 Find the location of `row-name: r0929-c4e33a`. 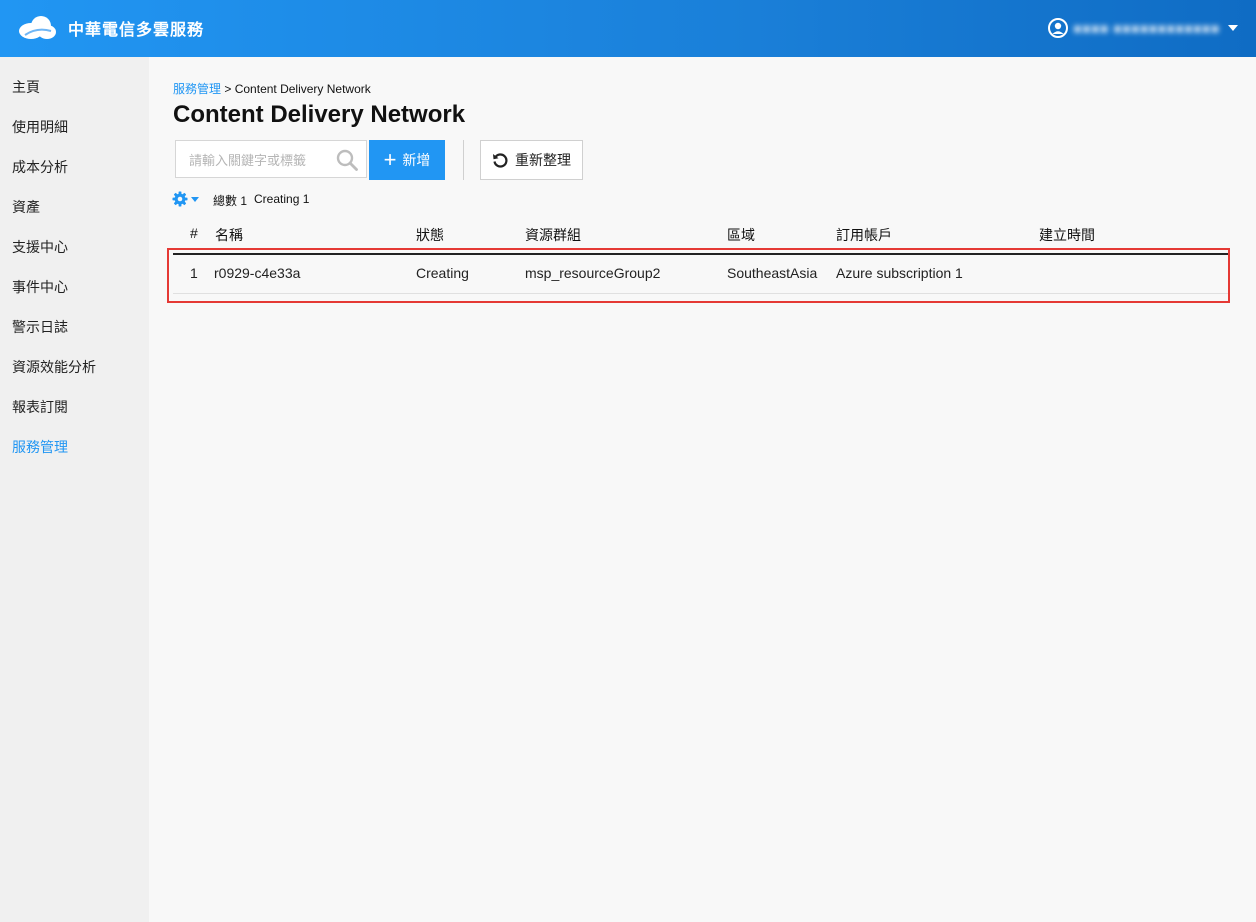

row-name: r0929-c4e33a is located at coordinates (257, 273).